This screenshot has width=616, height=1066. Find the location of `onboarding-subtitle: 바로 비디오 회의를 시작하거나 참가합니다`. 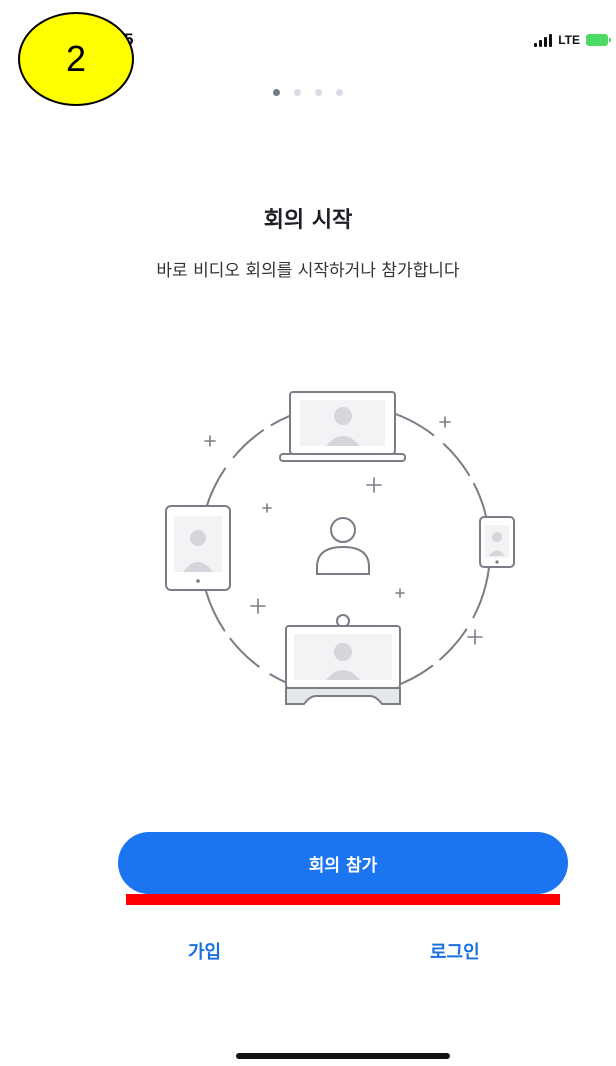

onboarding-subtitle: 바로 비디오 회의를 시작하거나 참가합니다 is located at coordinates (308, 271).